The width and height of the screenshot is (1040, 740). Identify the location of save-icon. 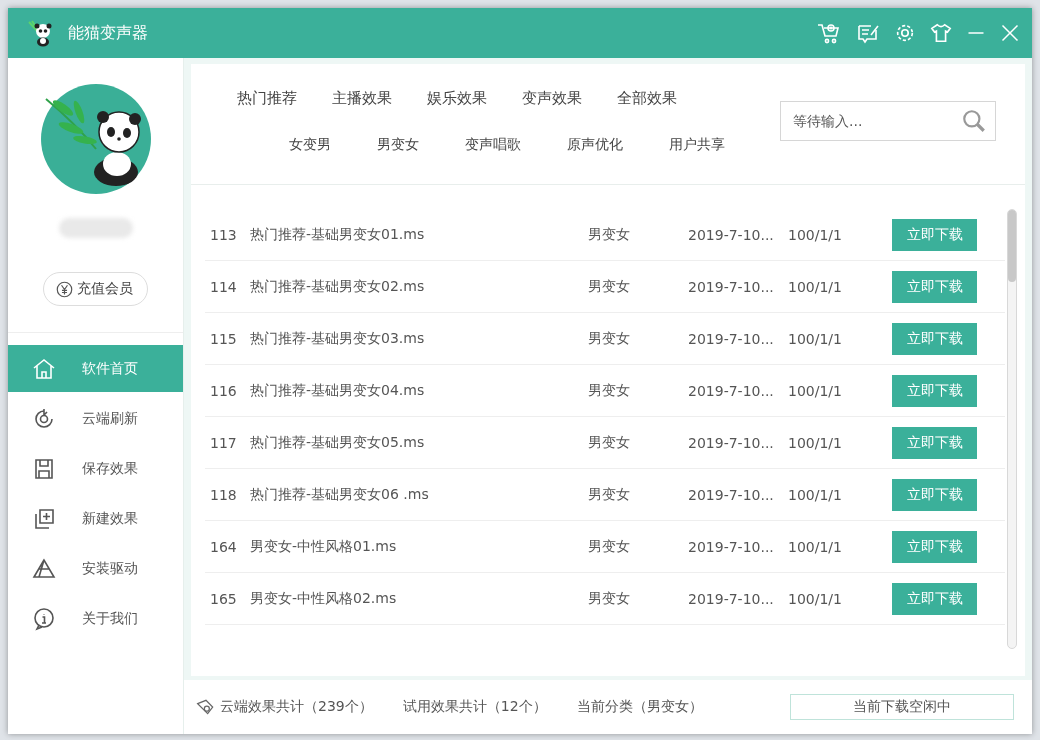
(44, 468).